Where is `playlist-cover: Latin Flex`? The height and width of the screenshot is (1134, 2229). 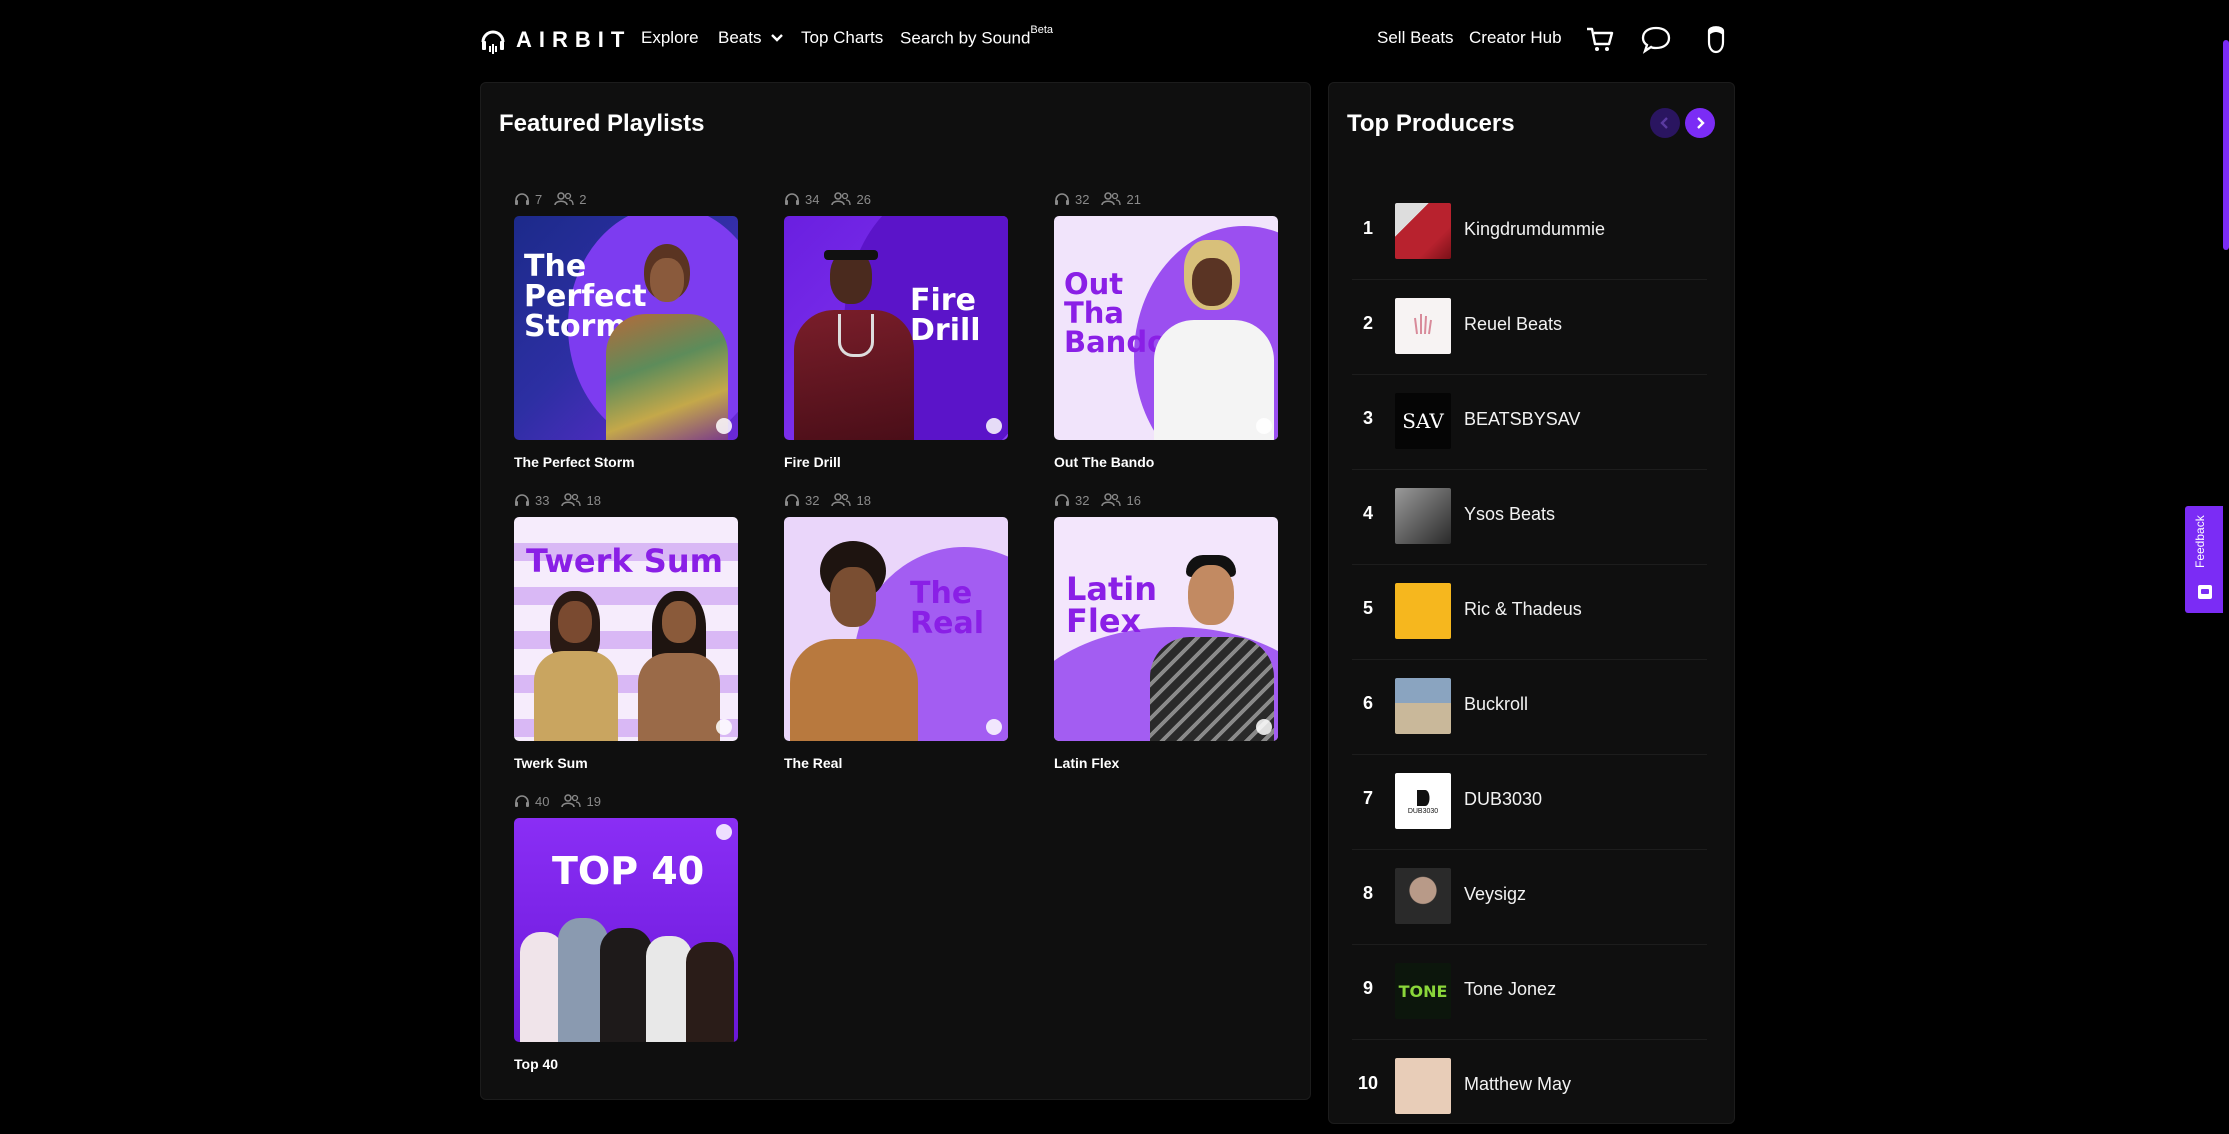 playlist-cover: Latin Flex is located at coordinates (1166, 629).